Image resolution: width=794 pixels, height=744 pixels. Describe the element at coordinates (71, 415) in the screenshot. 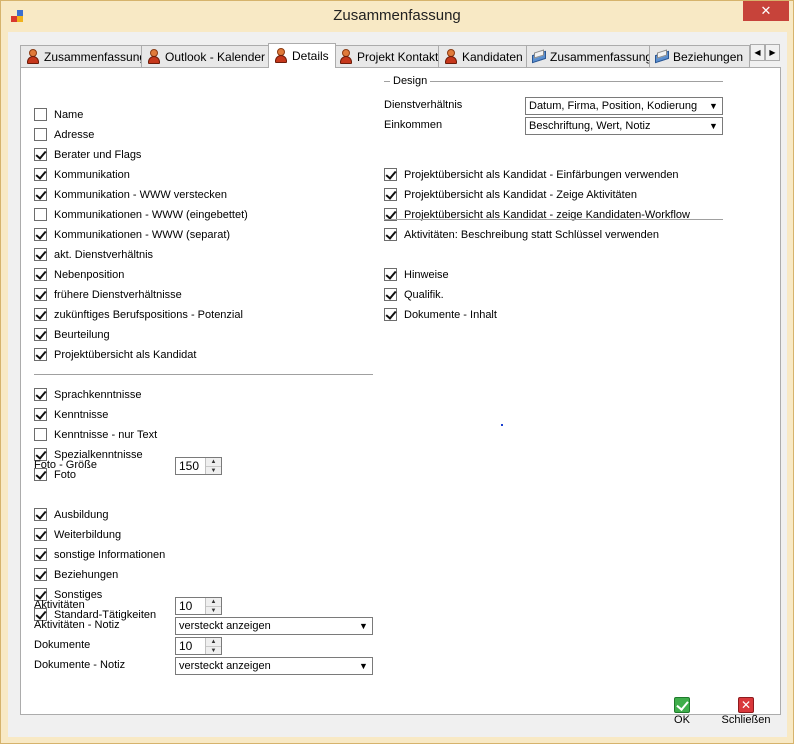

I see `checkbox-row: Kenntnisse` at that location.